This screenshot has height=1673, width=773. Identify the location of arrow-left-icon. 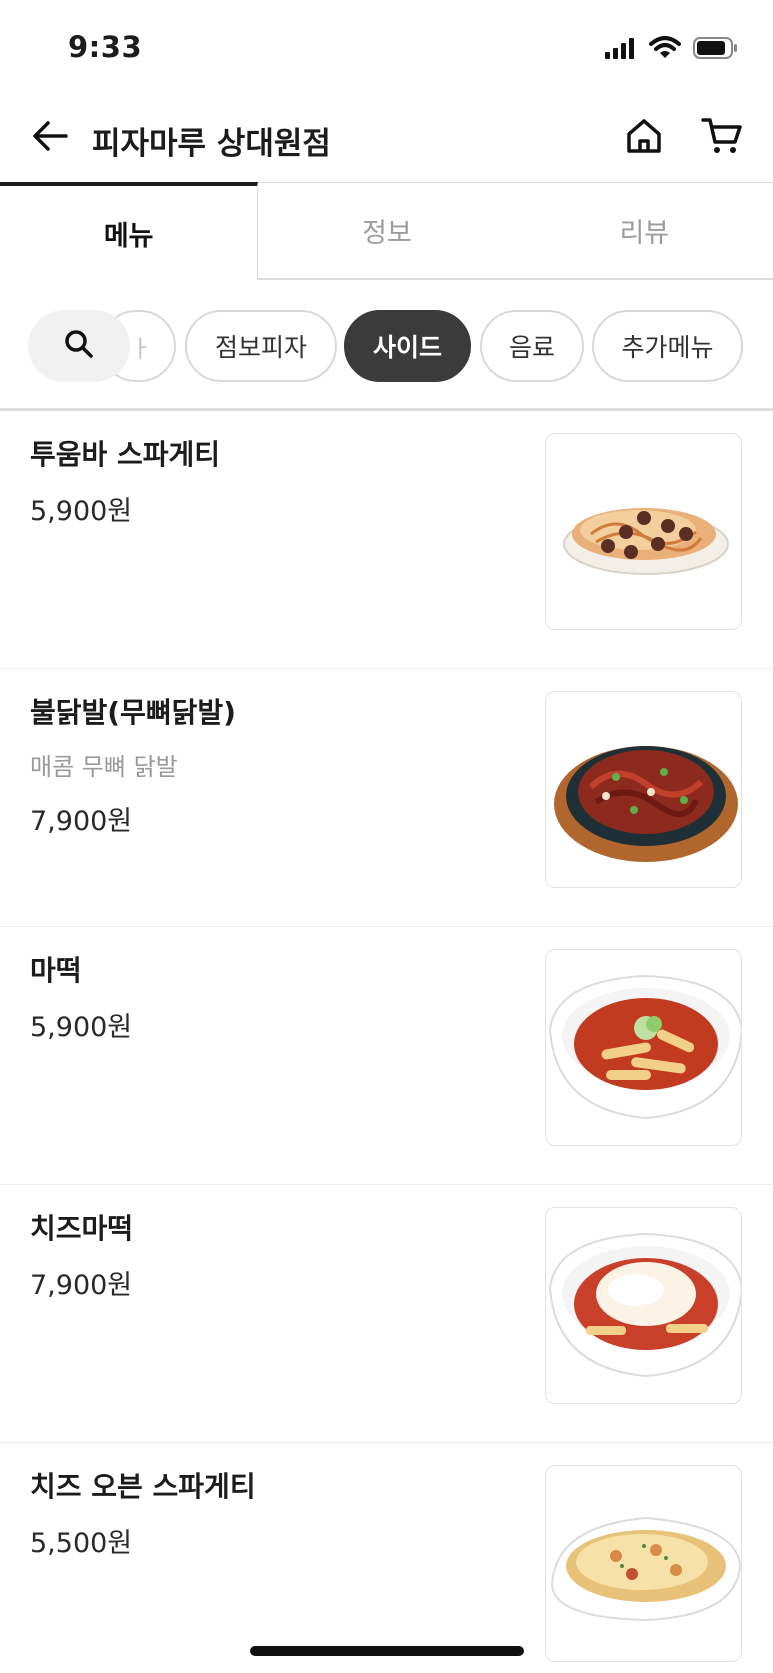
(50, 138).